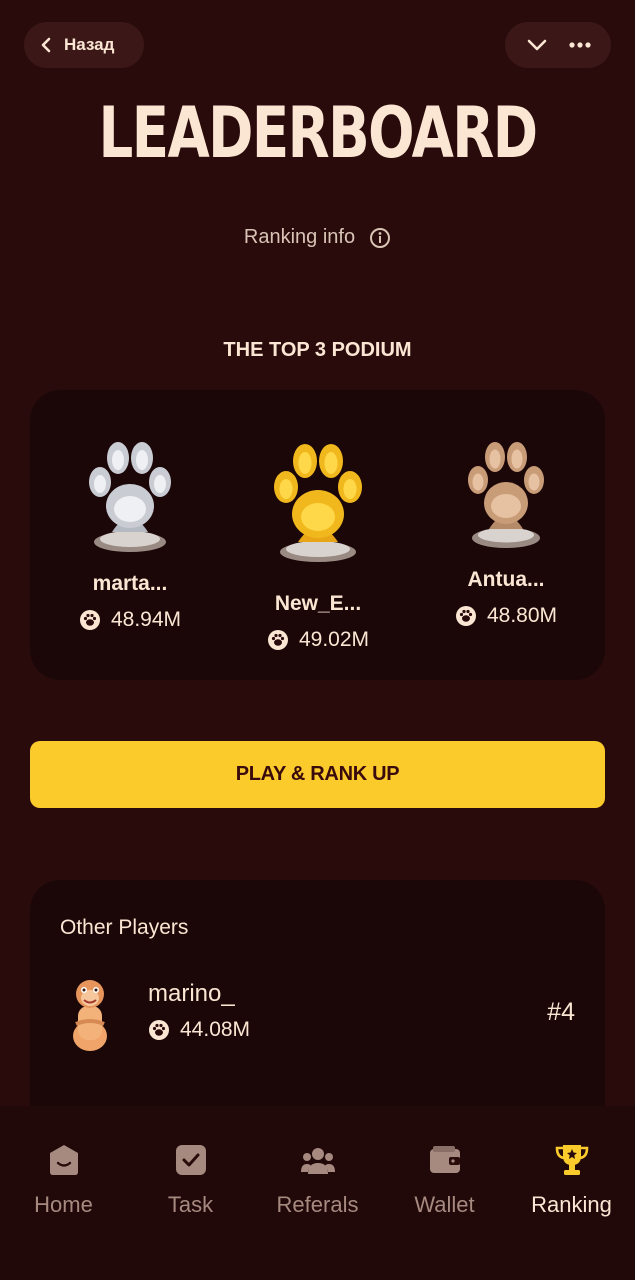  What do you see at coordinates (215, 1029) in the screenshot?
I see `player-score-value: 44.08M` at bounding box center [215, 1029].